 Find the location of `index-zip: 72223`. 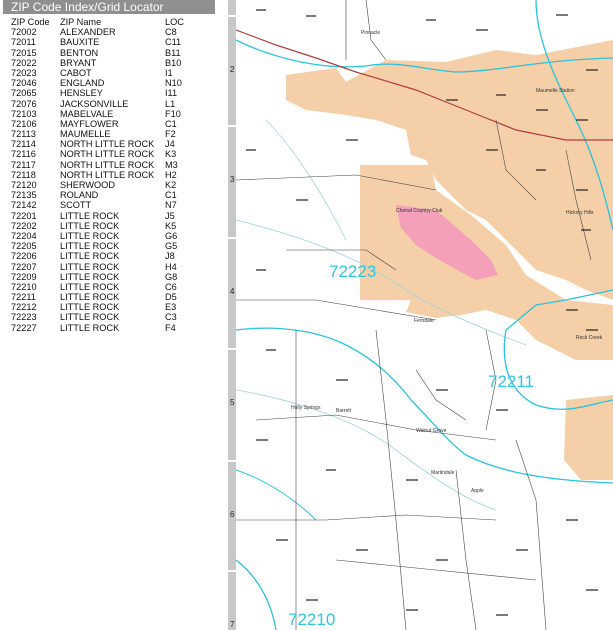

index-zip: 72223 is located at coordinates (24, 317).